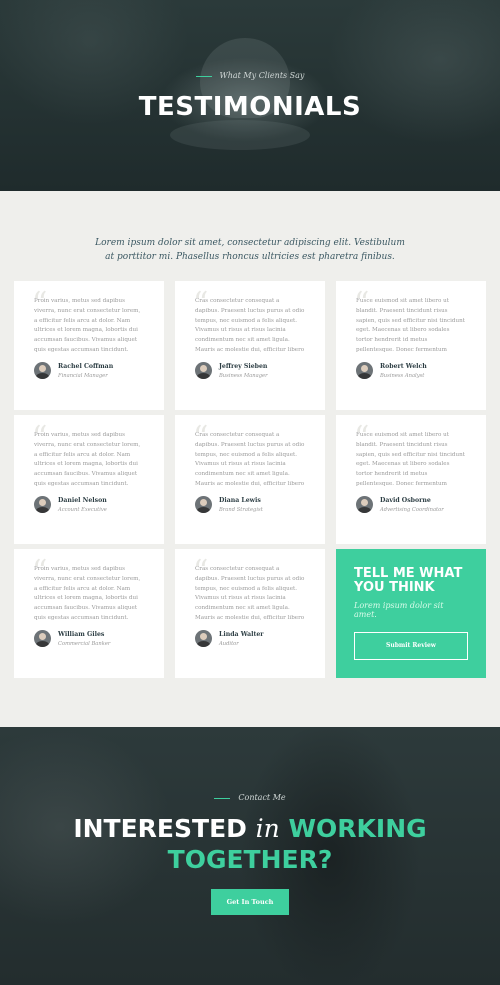  What do you see at coordinates (405, 500) in the screenshot?
I see `author-name: David Osborne` at bounding box center [405, 500].